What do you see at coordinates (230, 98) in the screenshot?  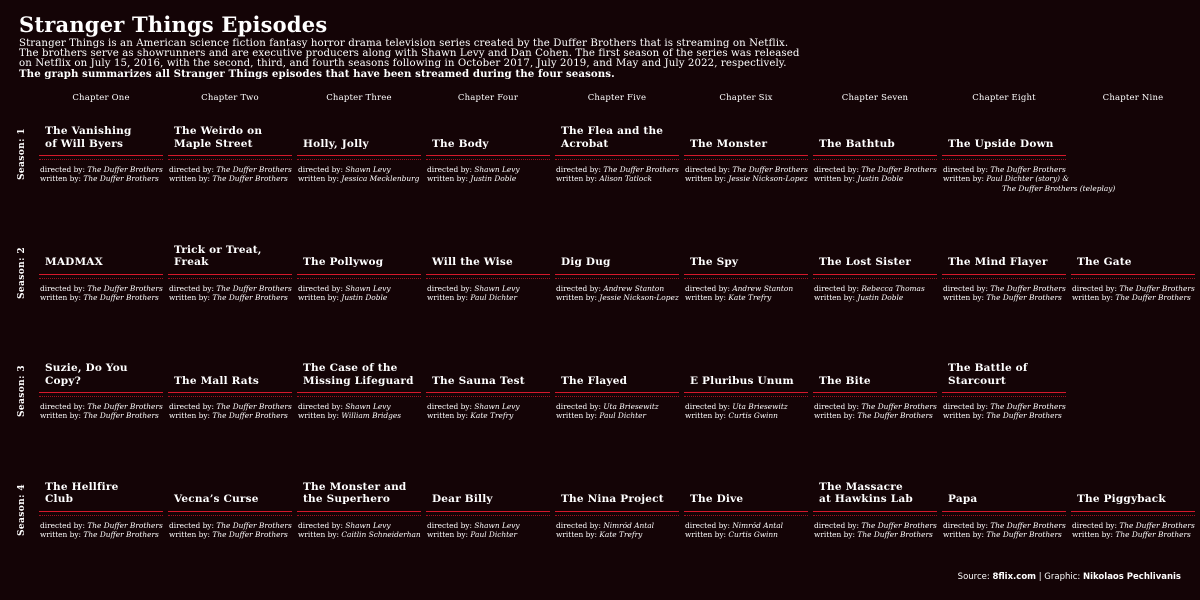 I see `chapter-header: Chapter Two` at bounding box center [230, 98].